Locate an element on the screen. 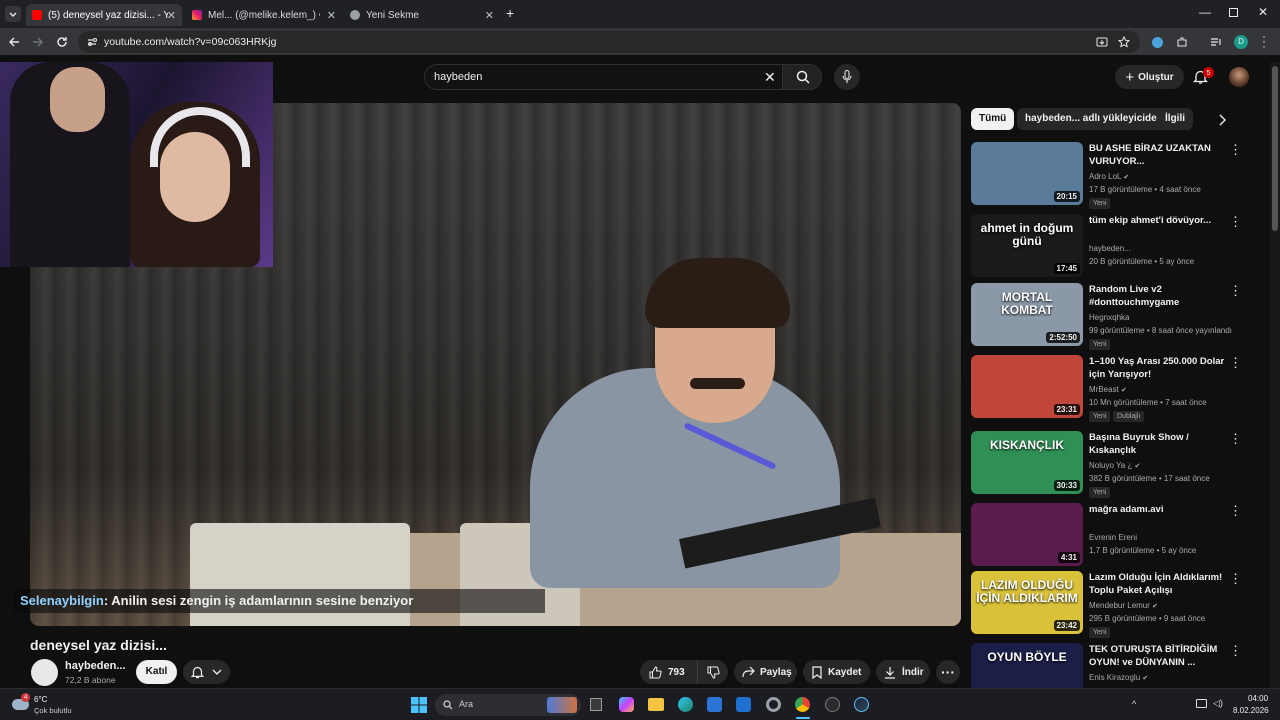 Image resolution: width=1280 pixels, height=720 pixels. clock-date: 8.02.2026 is located at coordinates (1251, 710).